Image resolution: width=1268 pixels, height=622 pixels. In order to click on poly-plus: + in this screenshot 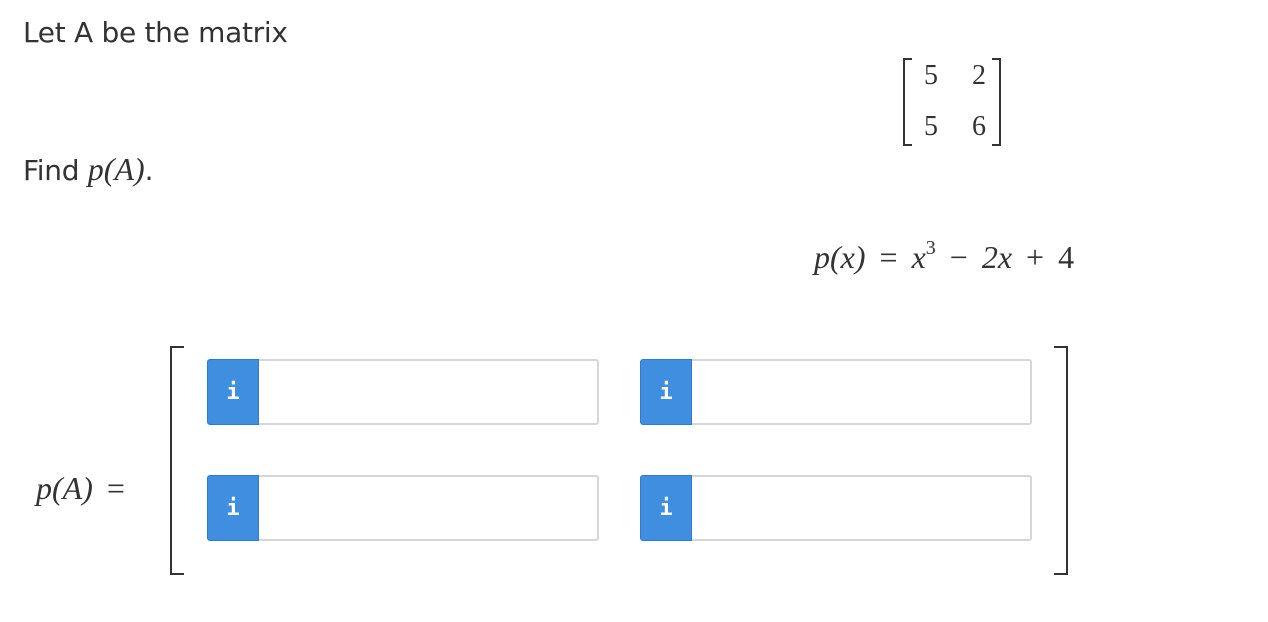, I will do `click(1035, 257)`.